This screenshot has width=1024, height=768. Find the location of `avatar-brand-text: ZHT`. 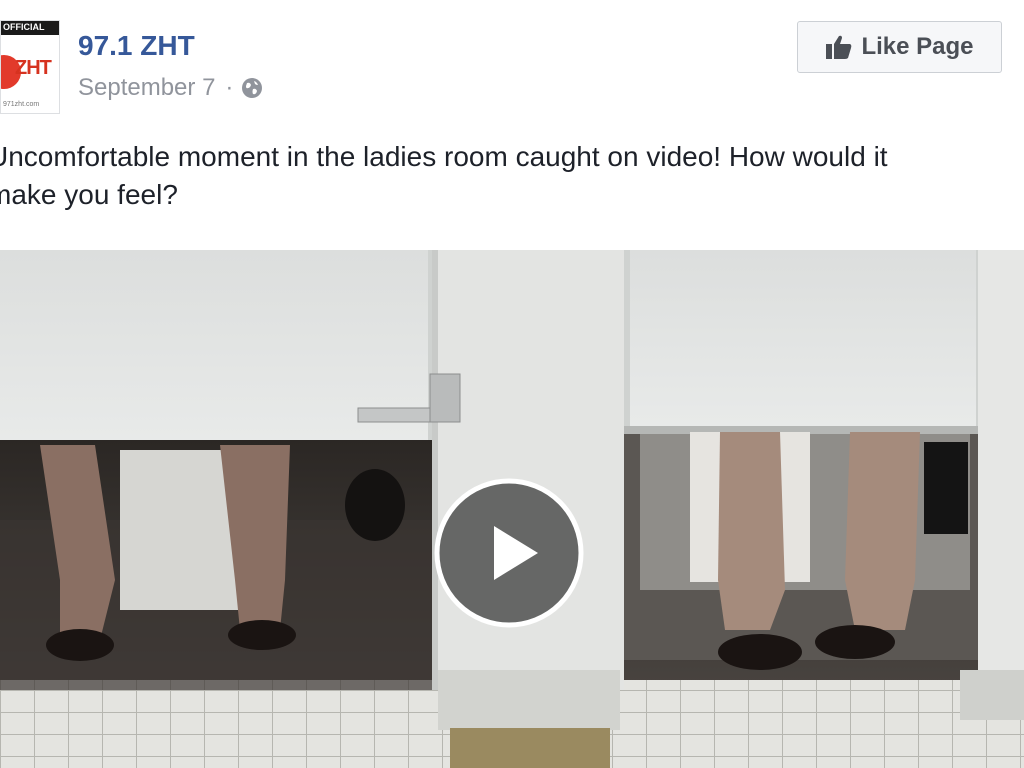

avatar-brand-text: ZHT is located at coordinates (33, 68).